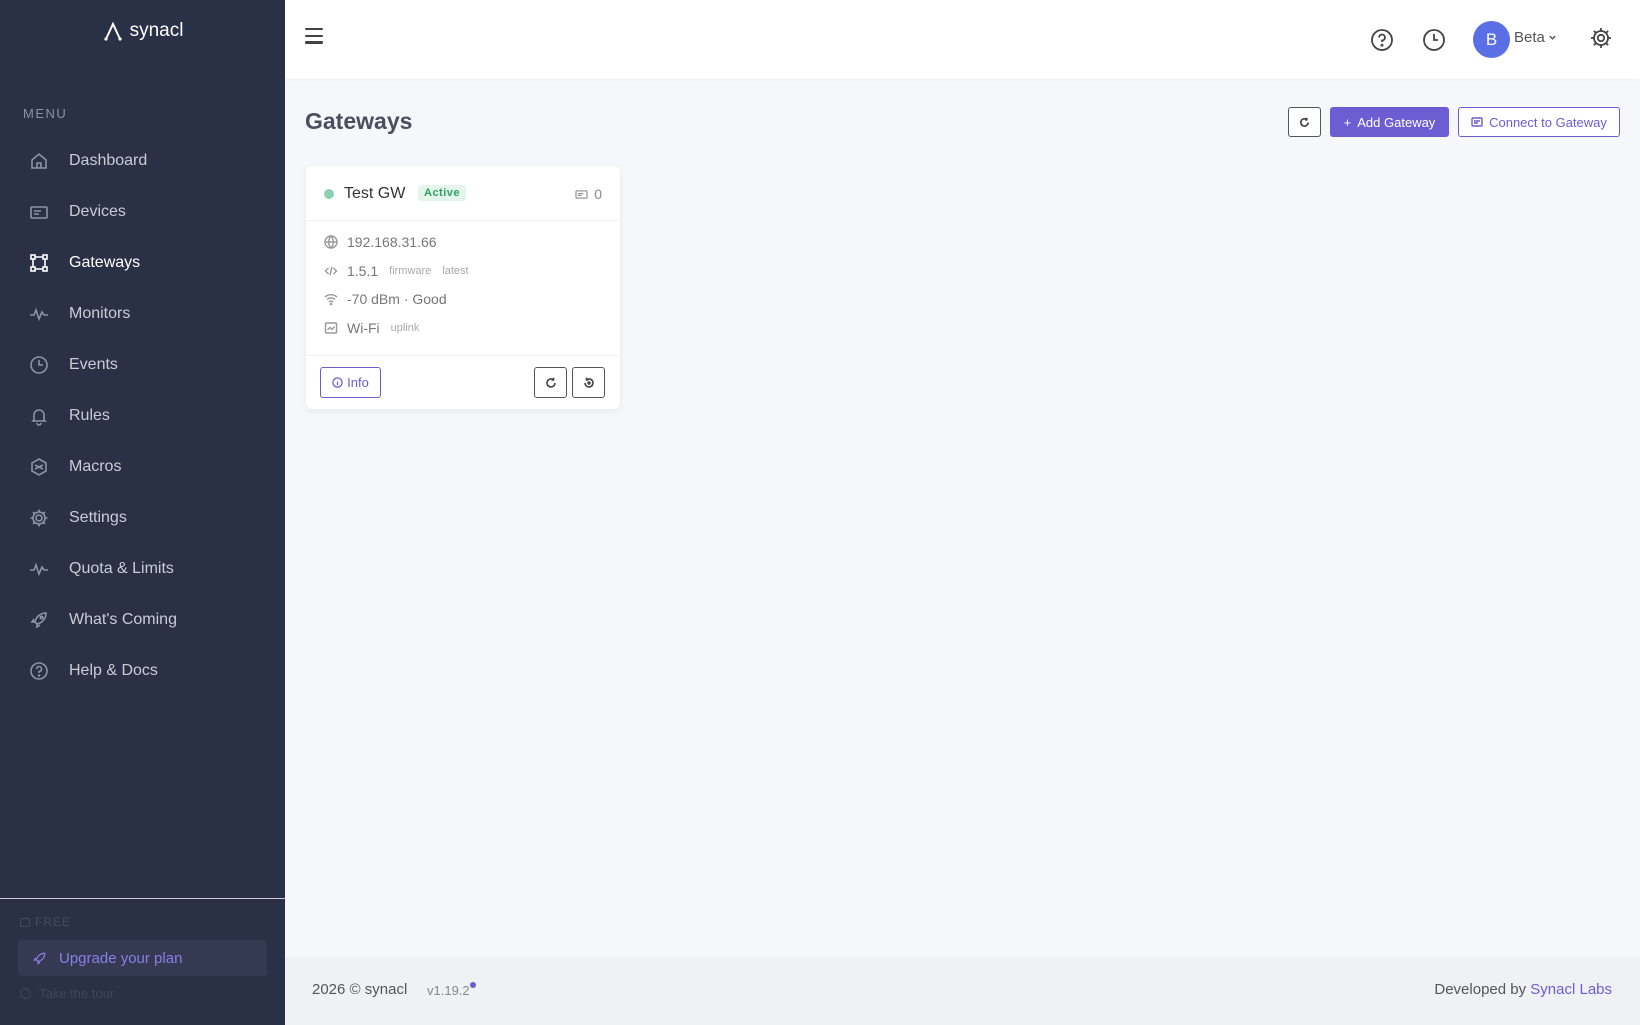 The width and height of the screenshot is (1640, 1025). What do you see at coordinates (448, 990) in the screenshot?
I see `app-version: v1.19.2` at bounding box center [448, 990].